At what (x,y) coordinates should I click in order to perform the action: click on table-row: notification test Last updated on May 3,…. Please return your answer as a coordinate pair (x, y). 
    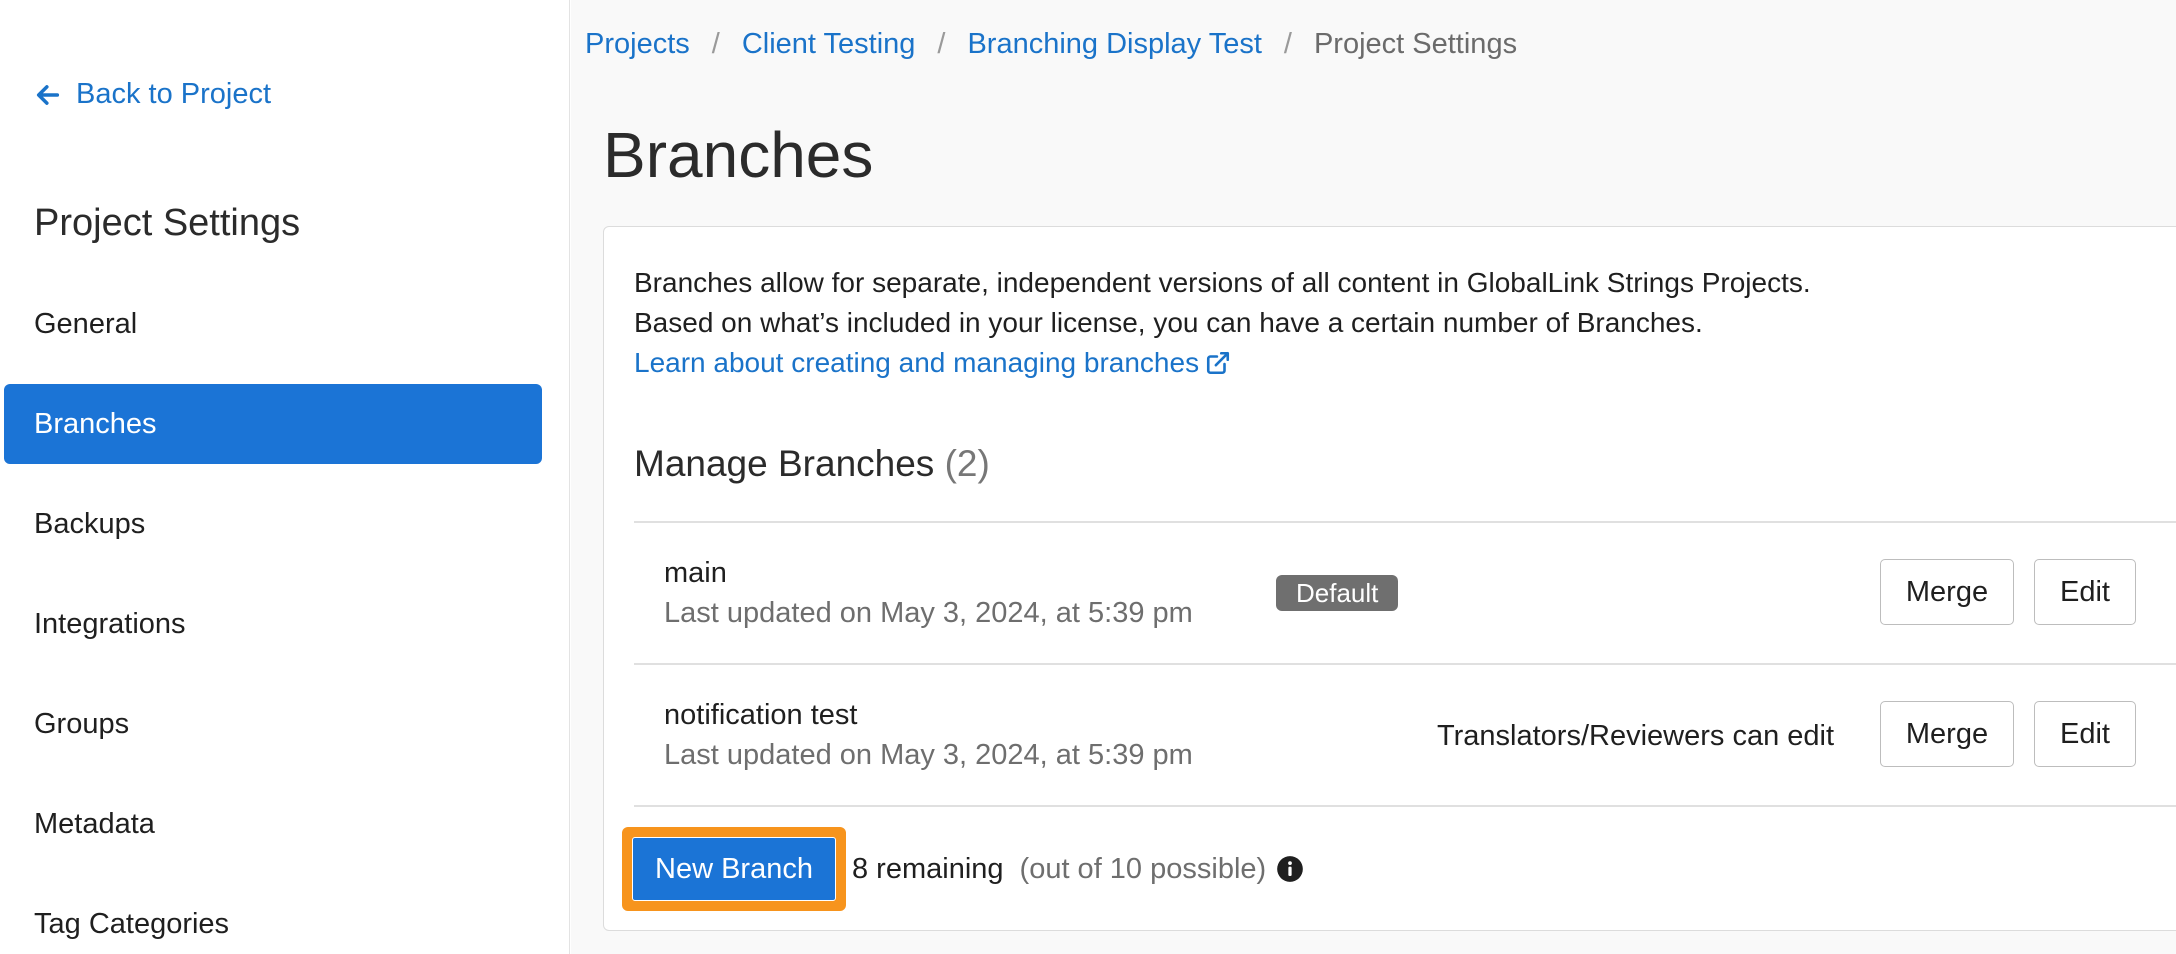
    Looking at the image, I should click on (1405, 736).